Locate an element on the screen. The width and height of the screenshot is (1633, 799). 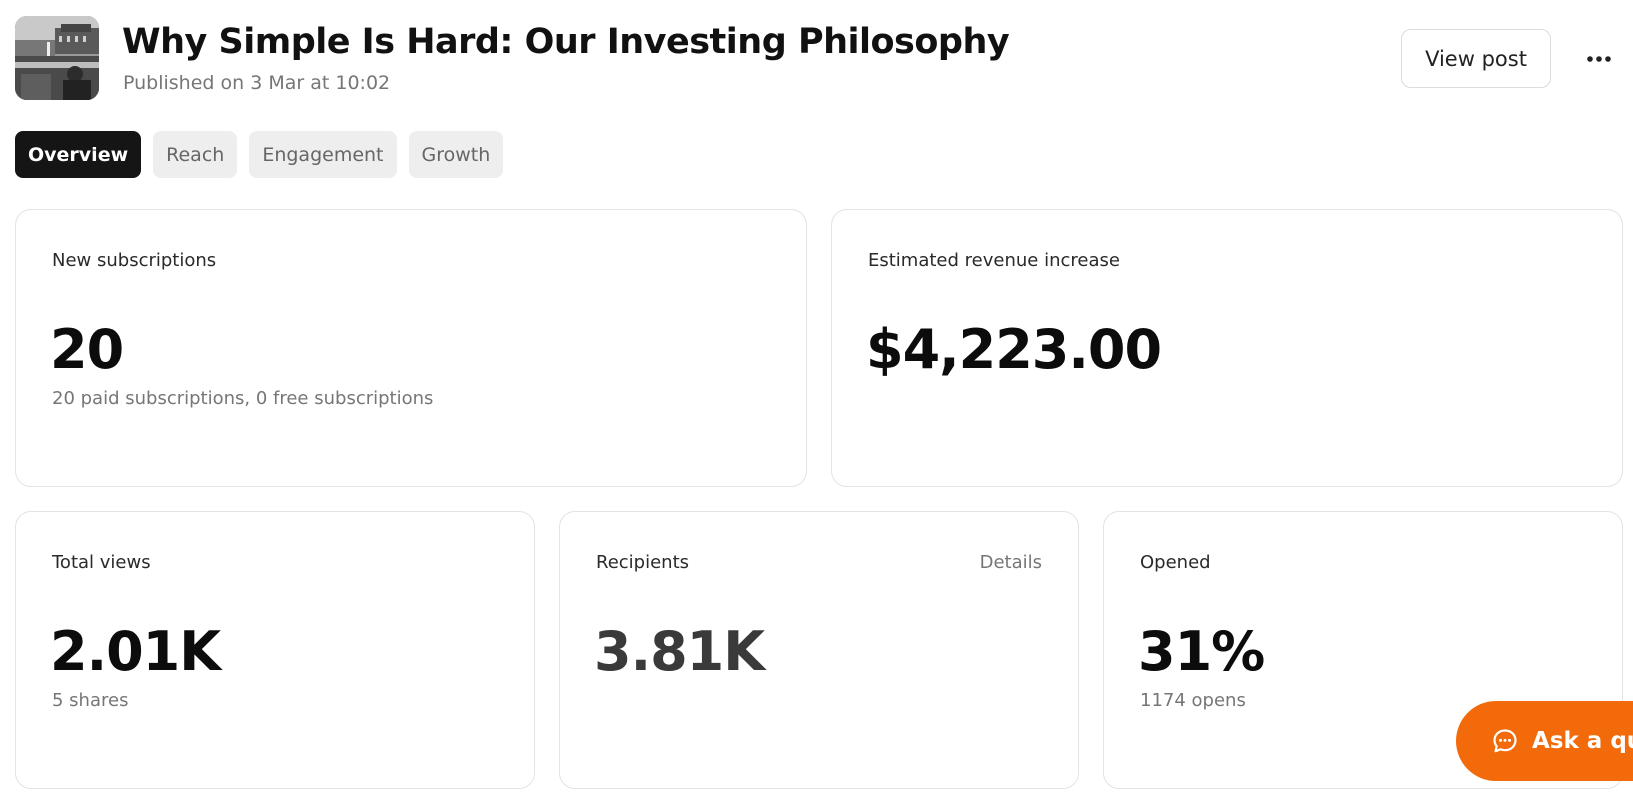
stats-tabs: Overview Reach Engagement Growth is located at coordinates (259, 154).